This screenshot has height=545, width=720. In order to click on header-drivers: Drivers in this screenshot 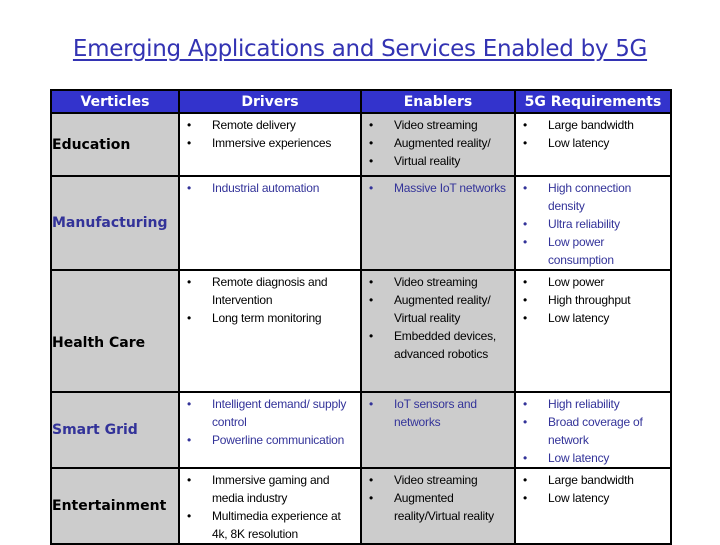, I will do `click(270, 101)`.